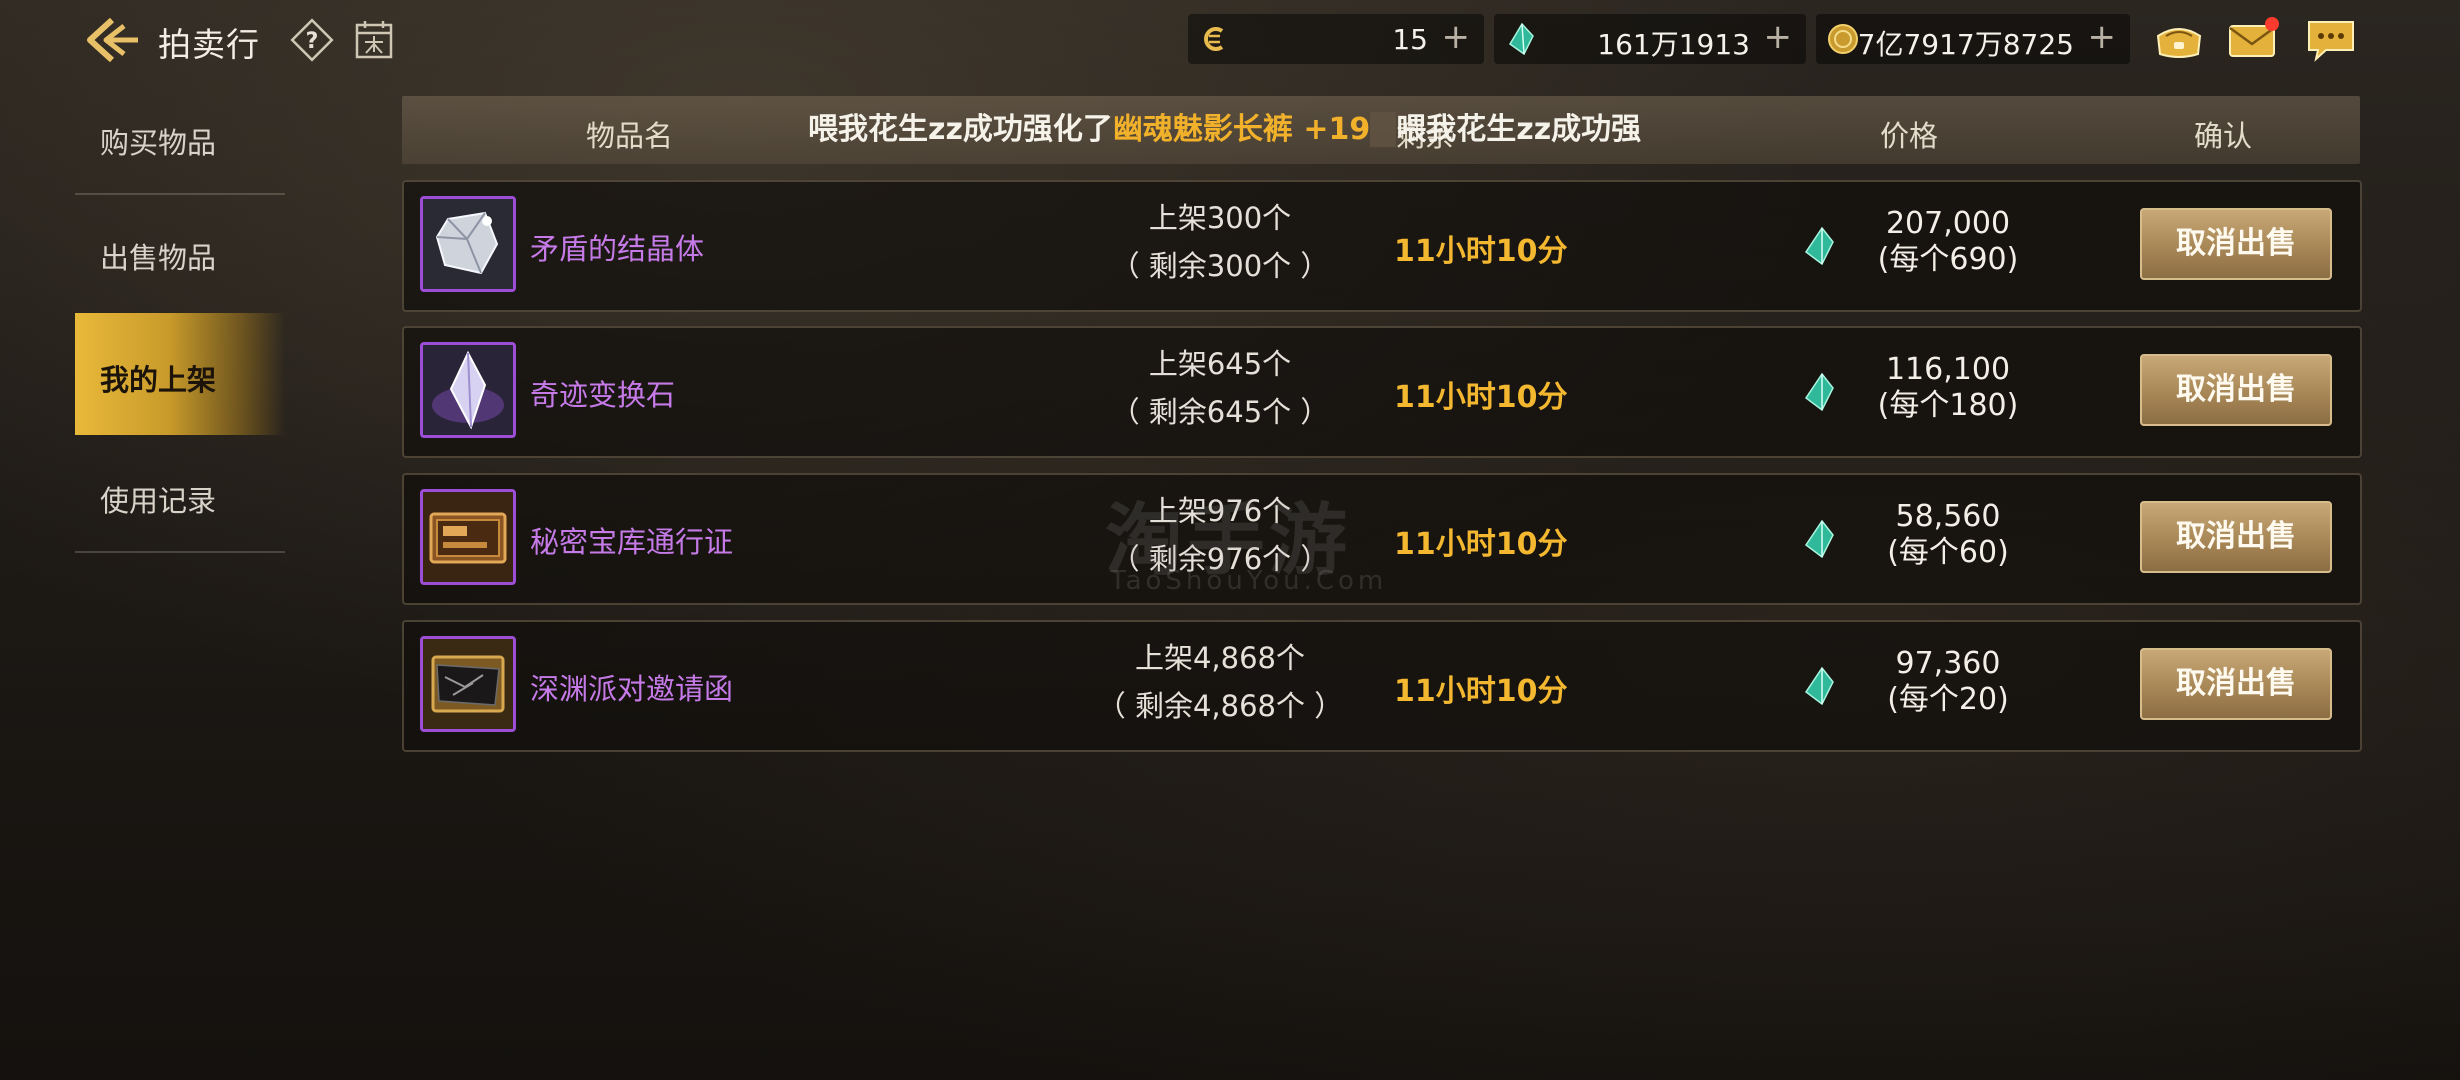  Describe the element at coordinates (114, 40) in the screenshot. I see `back-arrow-icon` at that location.